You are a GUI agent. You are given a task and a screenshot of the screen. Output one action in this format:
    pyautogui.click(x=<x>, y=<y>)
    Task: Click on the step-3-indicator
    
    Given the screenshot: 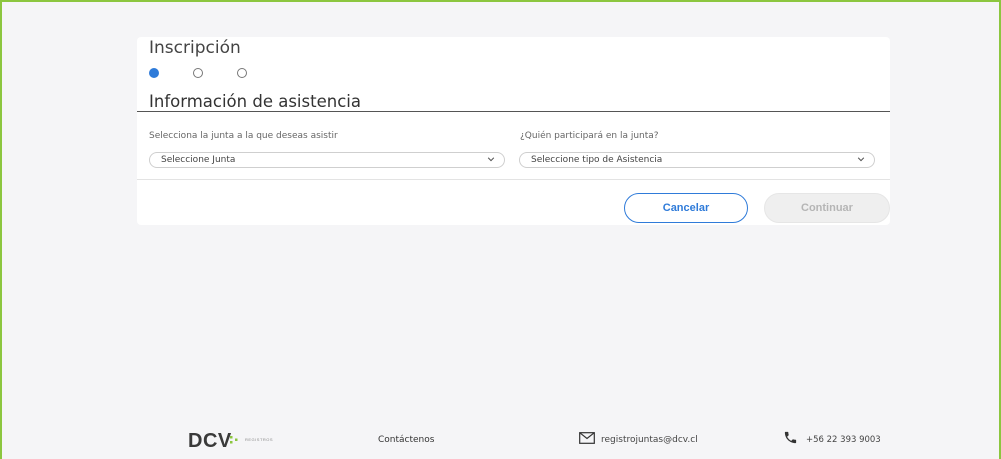 What is the action you would take?
    pyautogui.click(x=242, y=73)
    